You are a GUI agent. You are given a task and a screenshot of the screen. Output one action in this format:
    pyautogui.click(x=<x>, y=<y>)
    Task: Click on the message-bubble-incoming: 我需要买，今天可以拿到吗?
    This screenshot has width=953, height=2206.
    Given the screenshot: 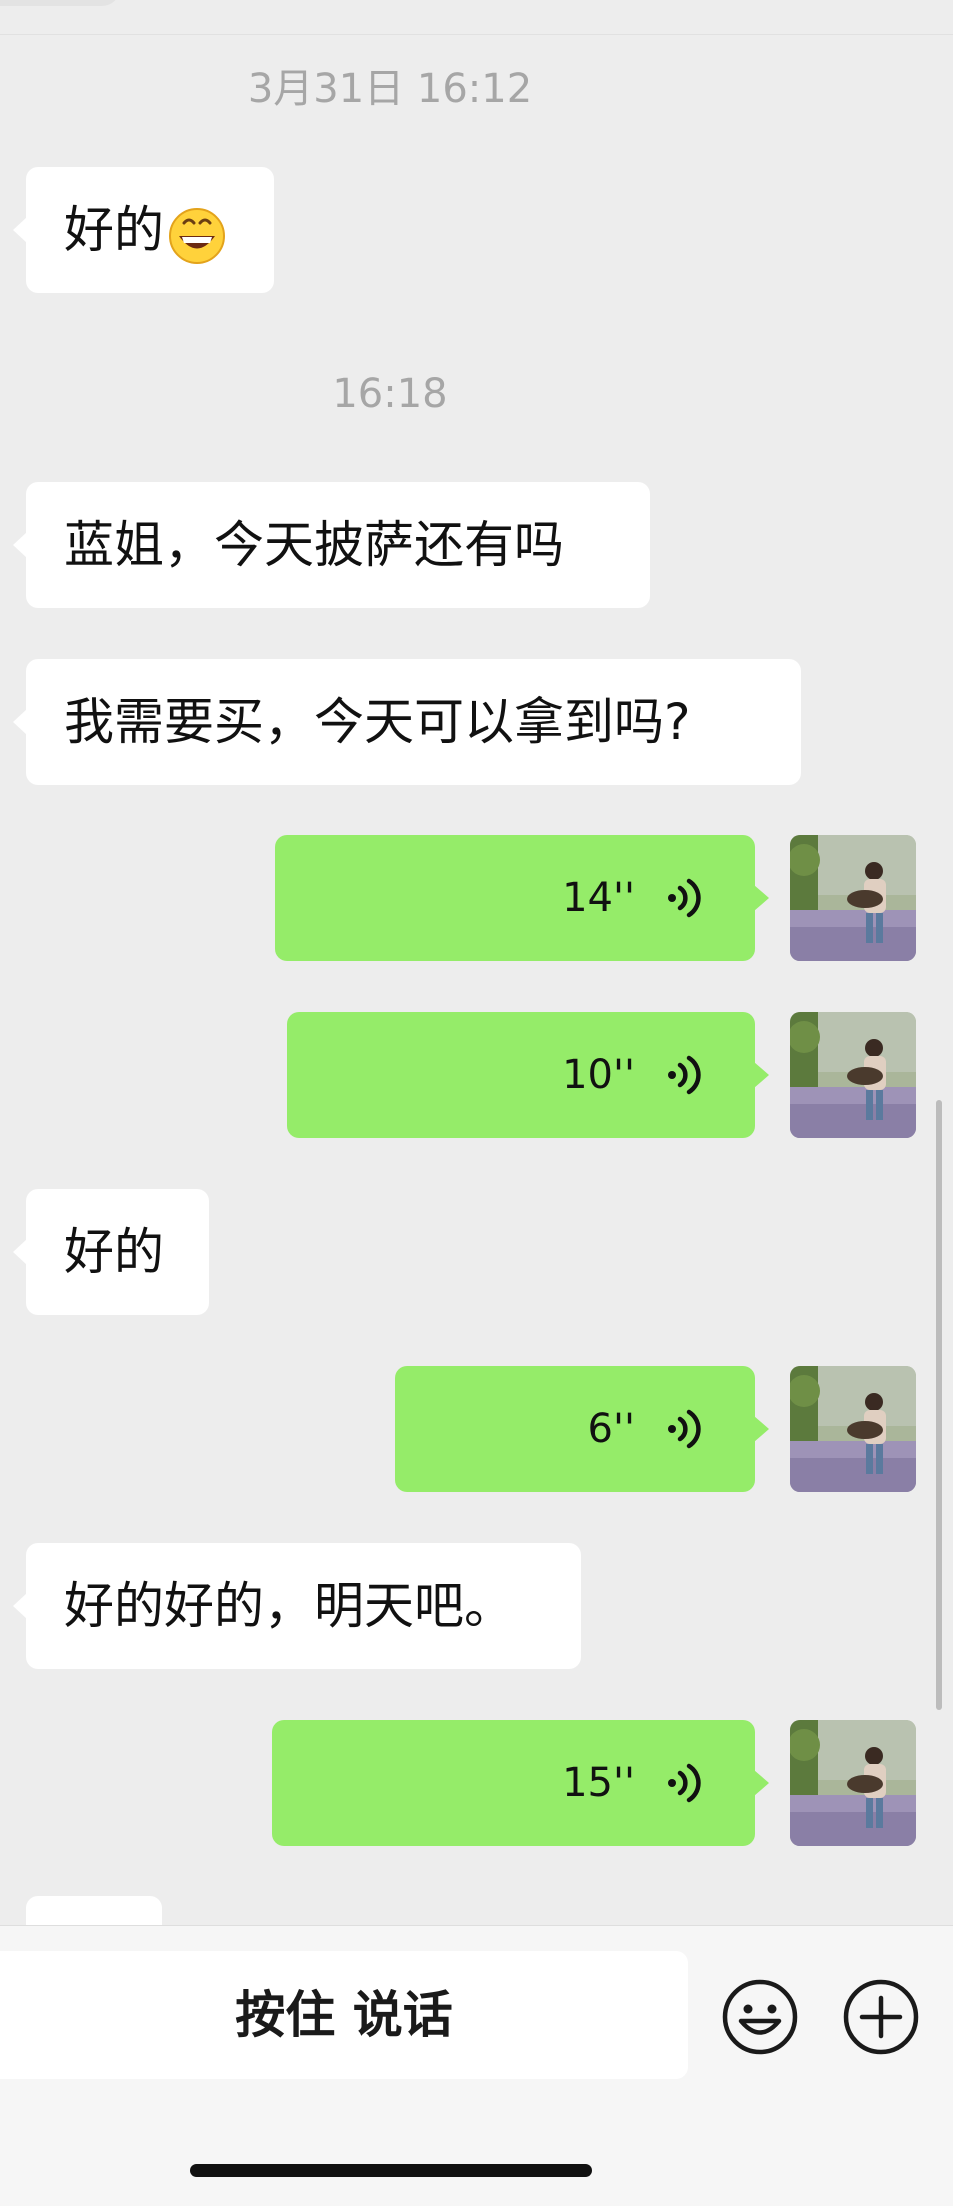 What is the action you would take?
    pyautogui.click(x=407, y=722)
    